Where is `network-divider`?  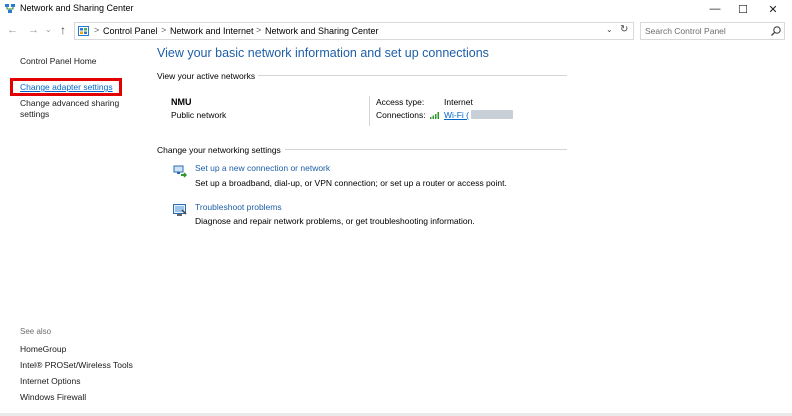 network-divider is located at coordinates (369, 111).